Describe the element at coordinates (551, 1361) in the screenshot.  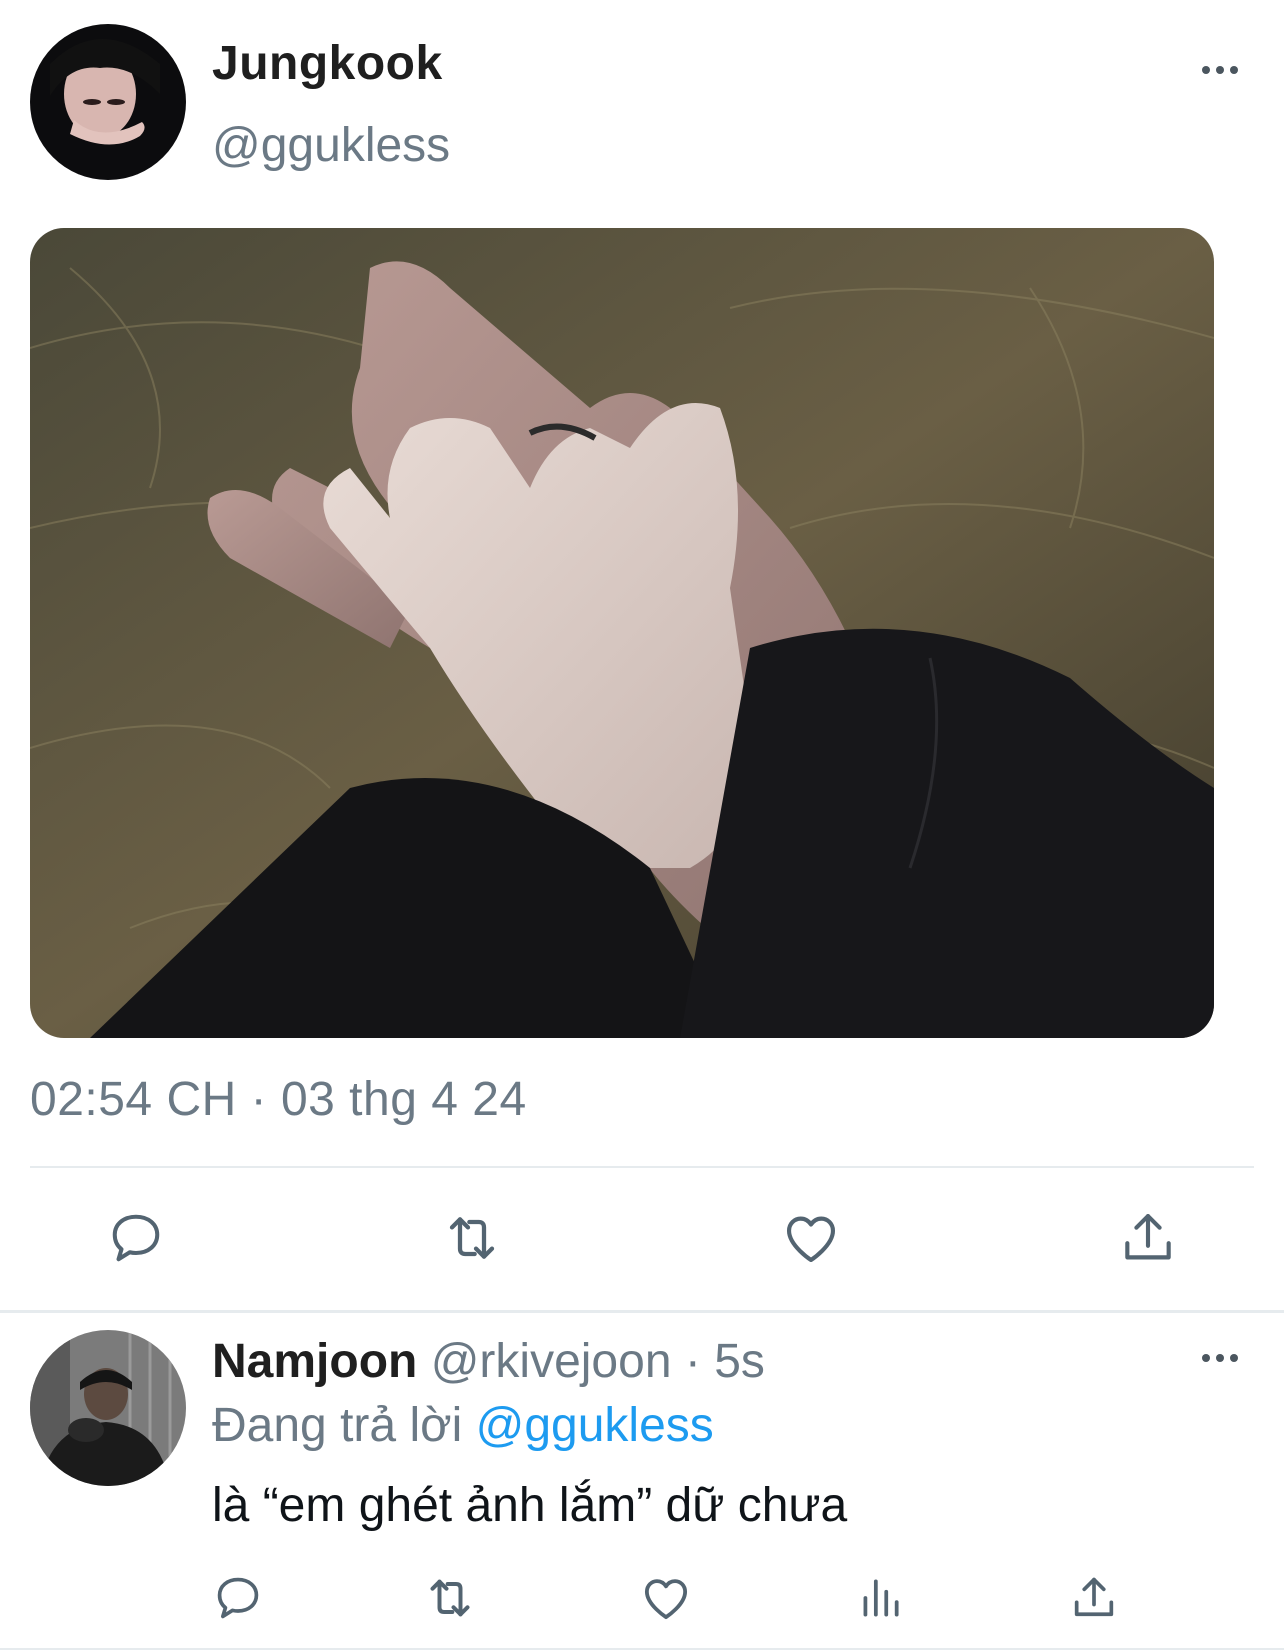
I see `reply-author-handle: @rkivejoon` at that location.